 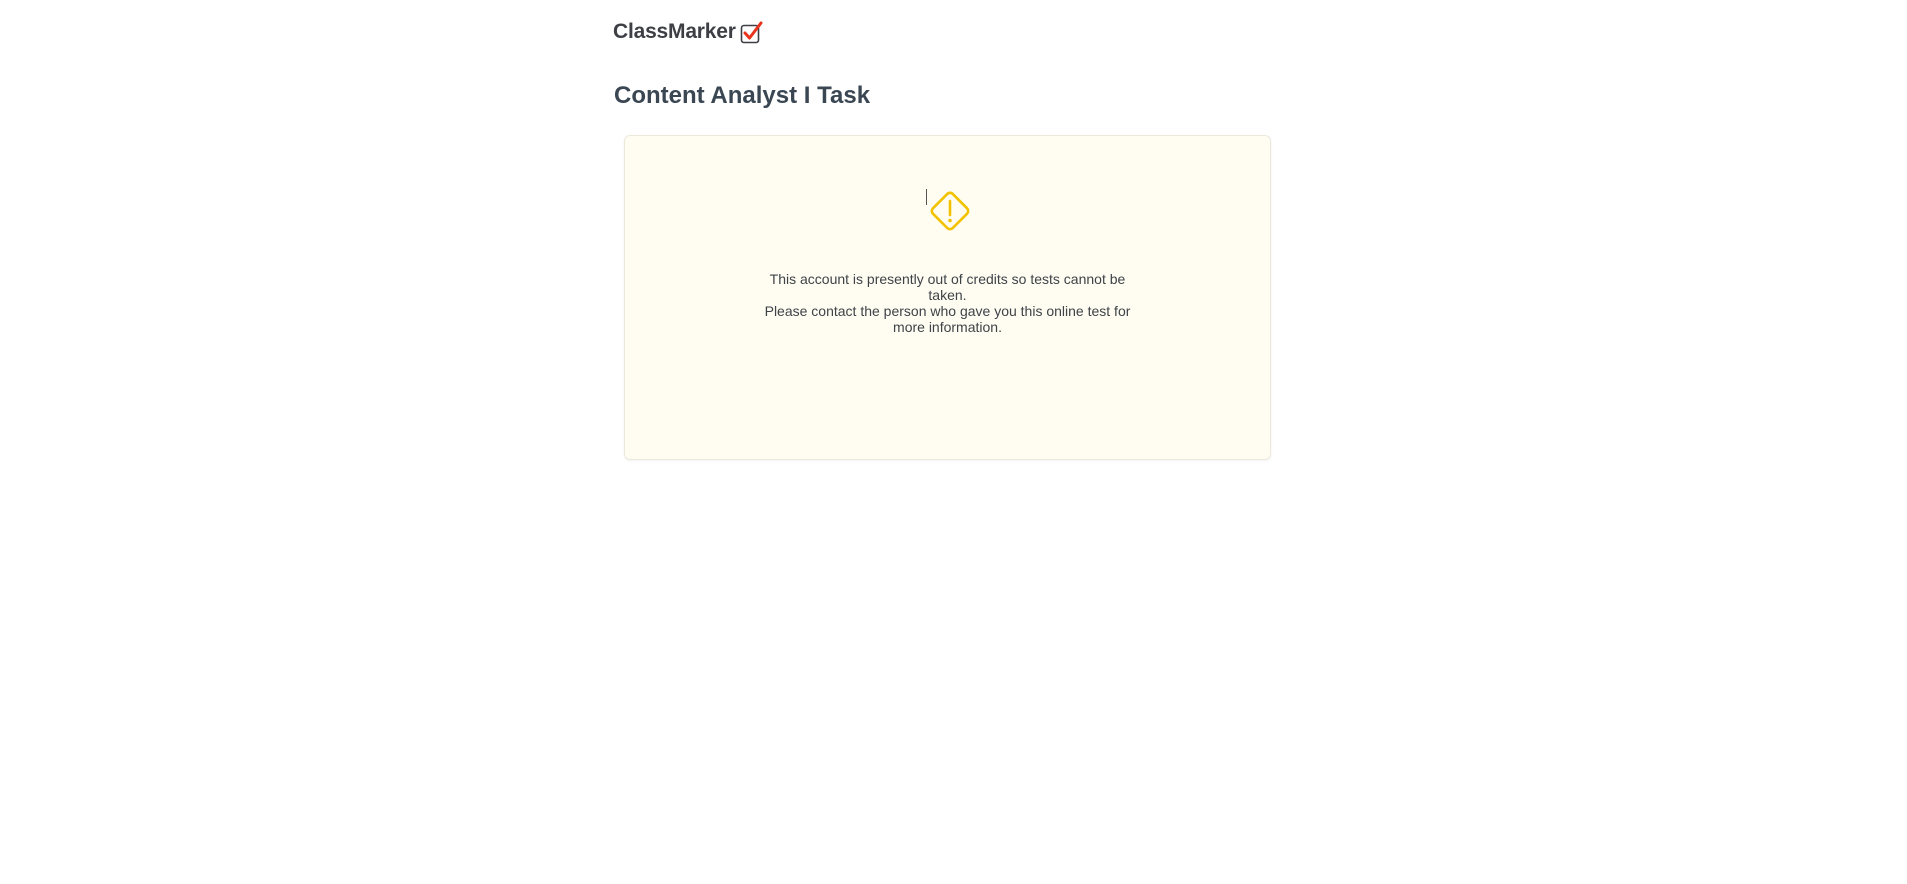 What do you see at coordinates (674, 31) in the screenshot?
I see `logo-text: ClassMarker` at bounding box center [674, 31].